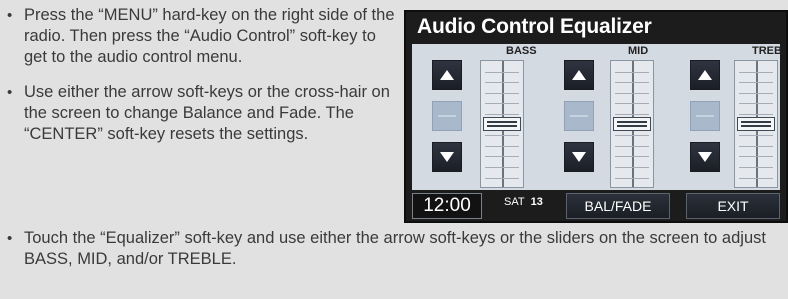  What do you see at coordinates (534, 26) in the screenshot?
I see `screen-title: Audio Control Equalizer` at bounding box center [534, 26].